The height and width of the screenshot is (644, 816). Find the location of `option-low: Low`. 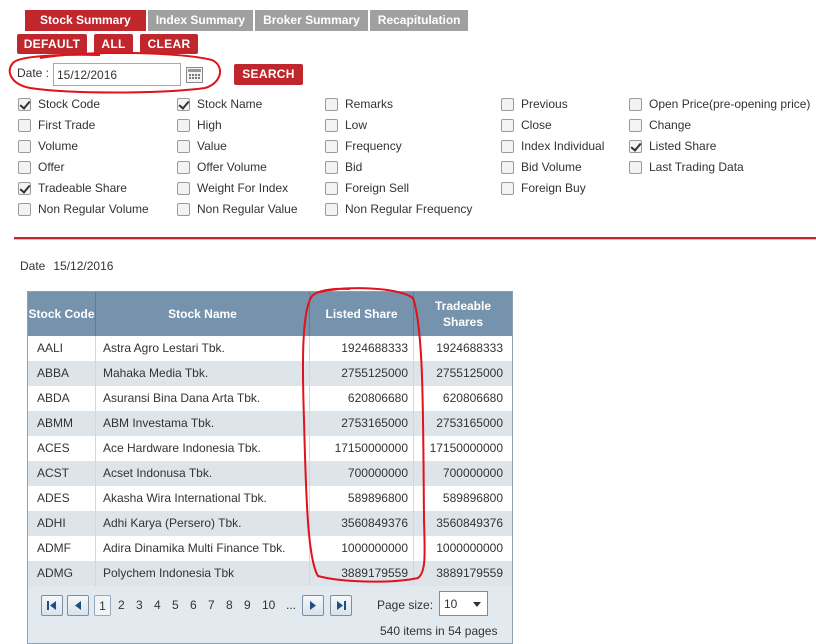

option-low: Low is located at coordinates (346, 125).